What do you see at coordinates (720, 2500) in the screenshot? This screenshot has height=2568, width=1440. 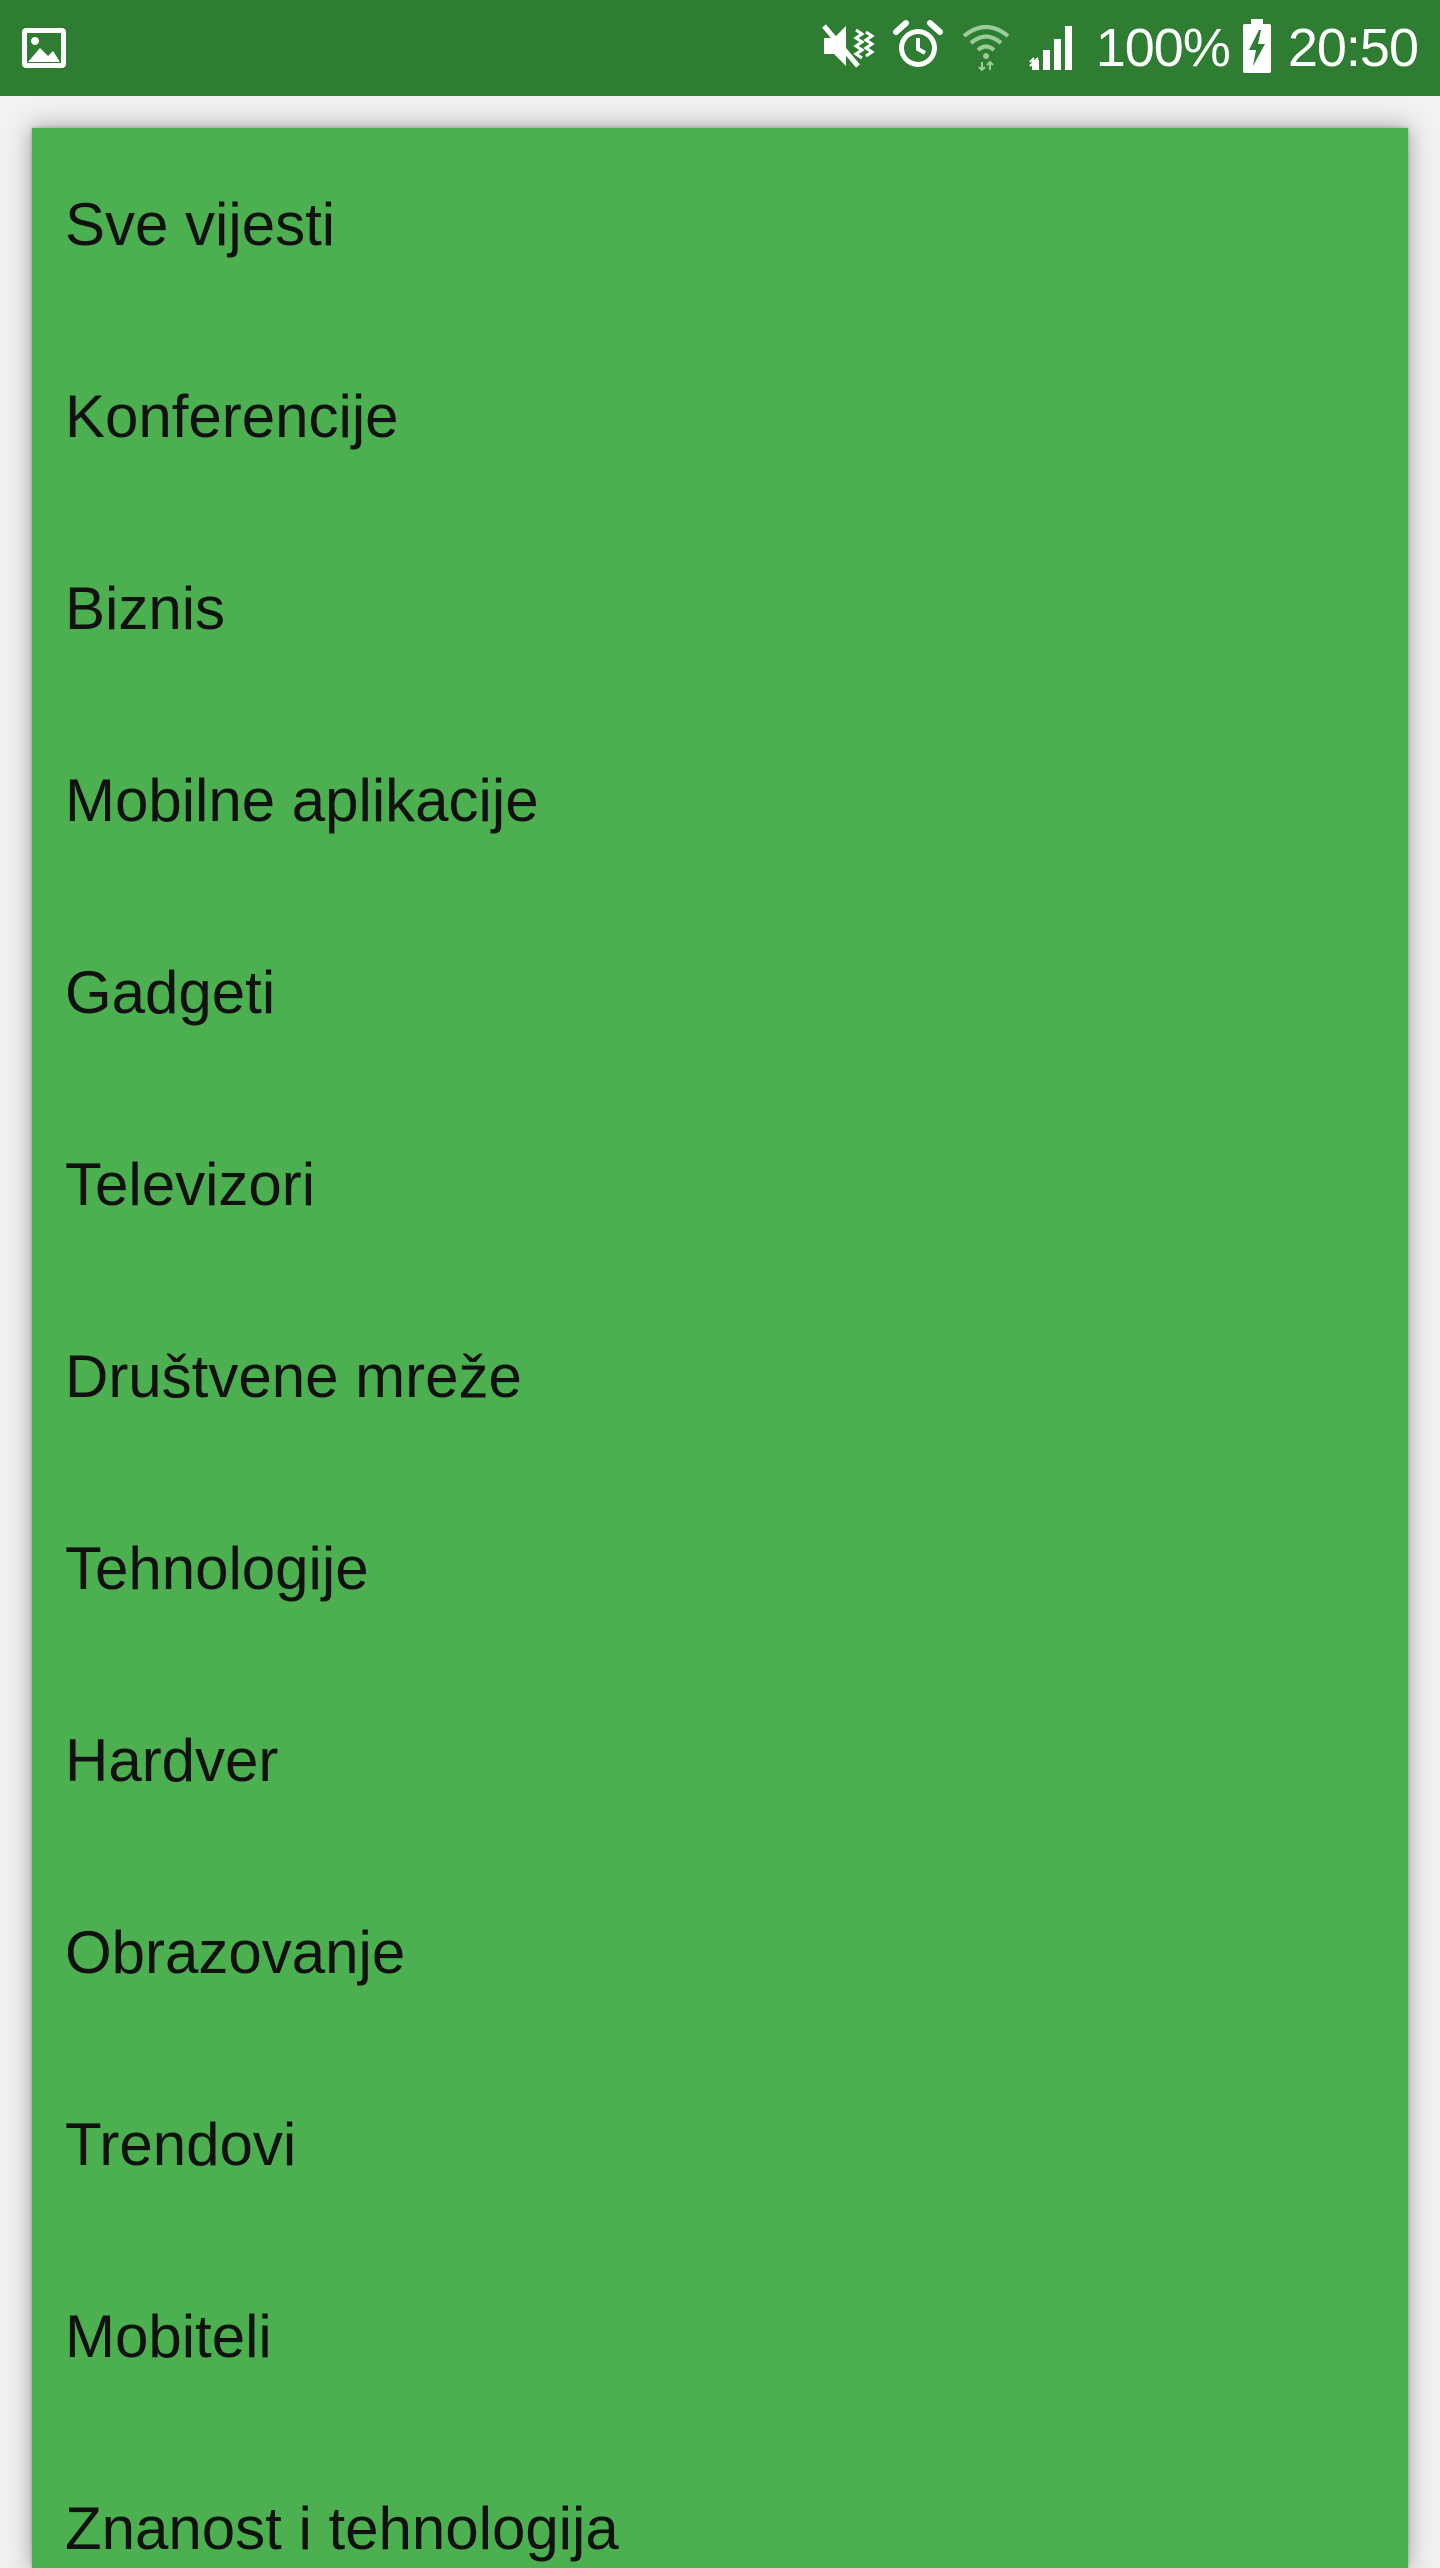 I see `menu-item-znanost-i-tehnologija: Znanost i tehnologija` at bounding box center [720, 2500].